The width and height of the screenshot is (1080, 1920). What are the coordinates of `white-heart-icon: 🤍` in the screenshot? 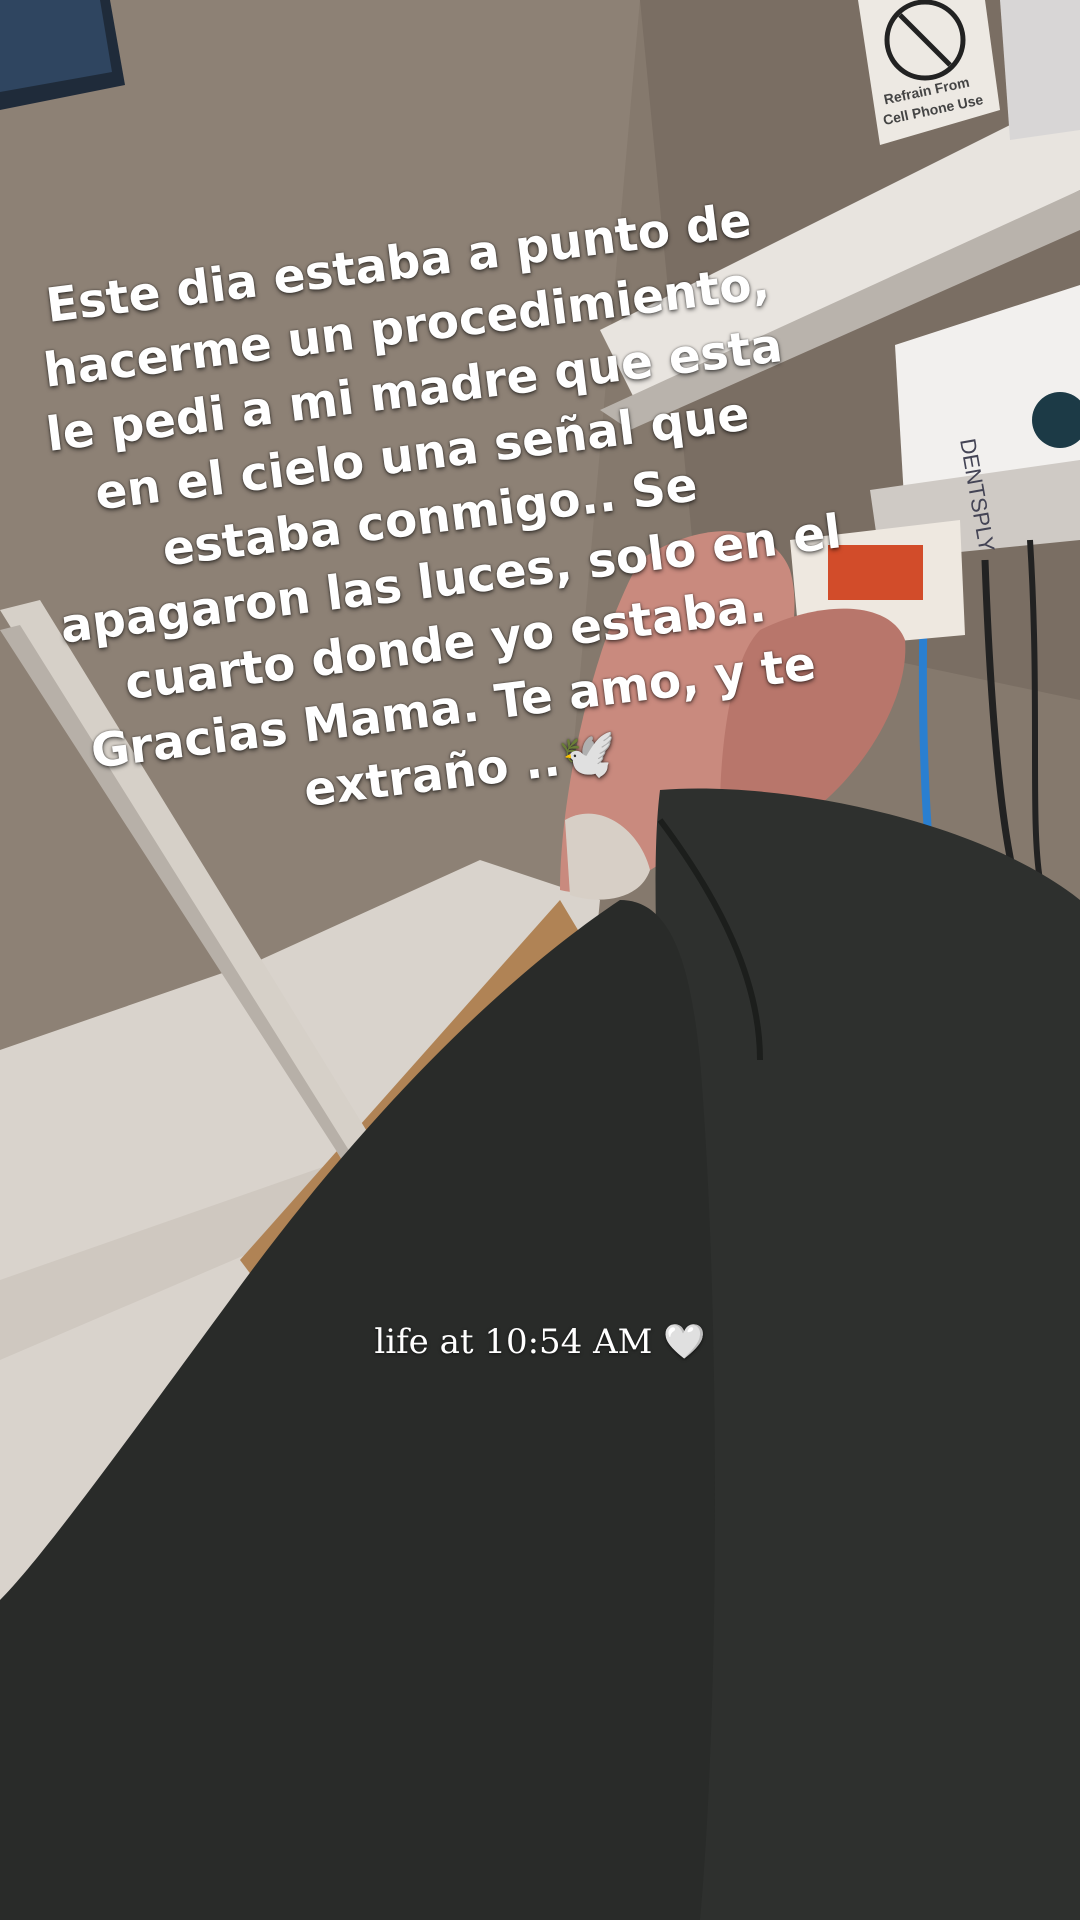 It's located at (684, 1342).